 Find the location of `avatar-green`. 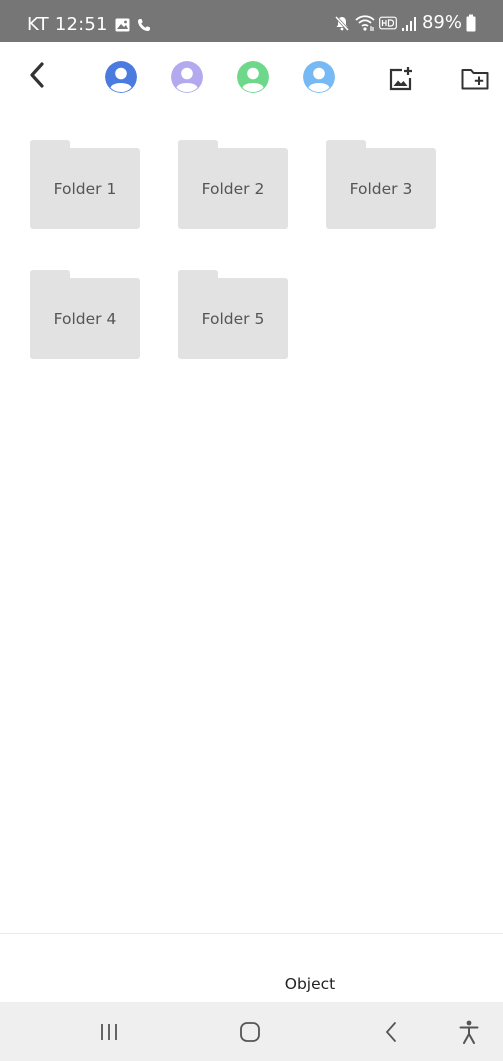

avatar-green is located at coordinates (253, 77).